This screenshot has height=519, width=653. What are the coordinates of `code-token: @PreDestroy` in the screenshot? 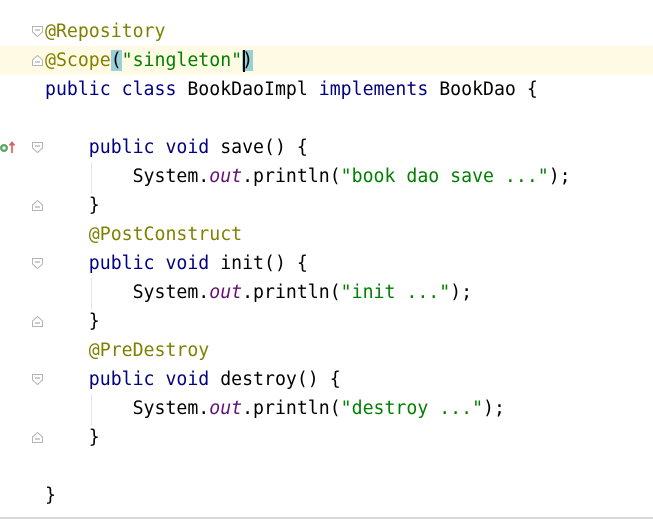 It's located at (127, 350).